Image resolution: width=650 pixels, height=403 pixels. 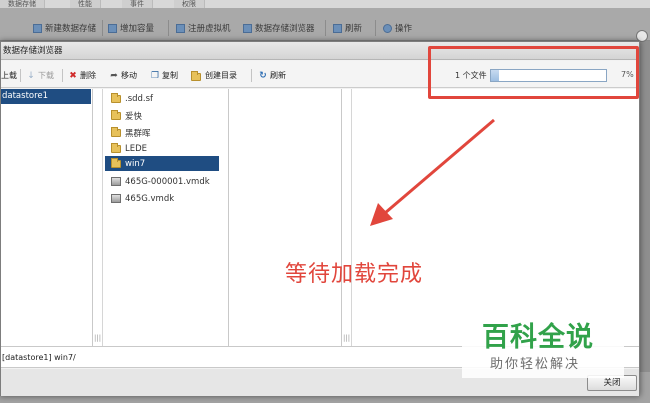 I want to click on watermark-subtitle: 助你轻松解决, so click(x=535, y=364).